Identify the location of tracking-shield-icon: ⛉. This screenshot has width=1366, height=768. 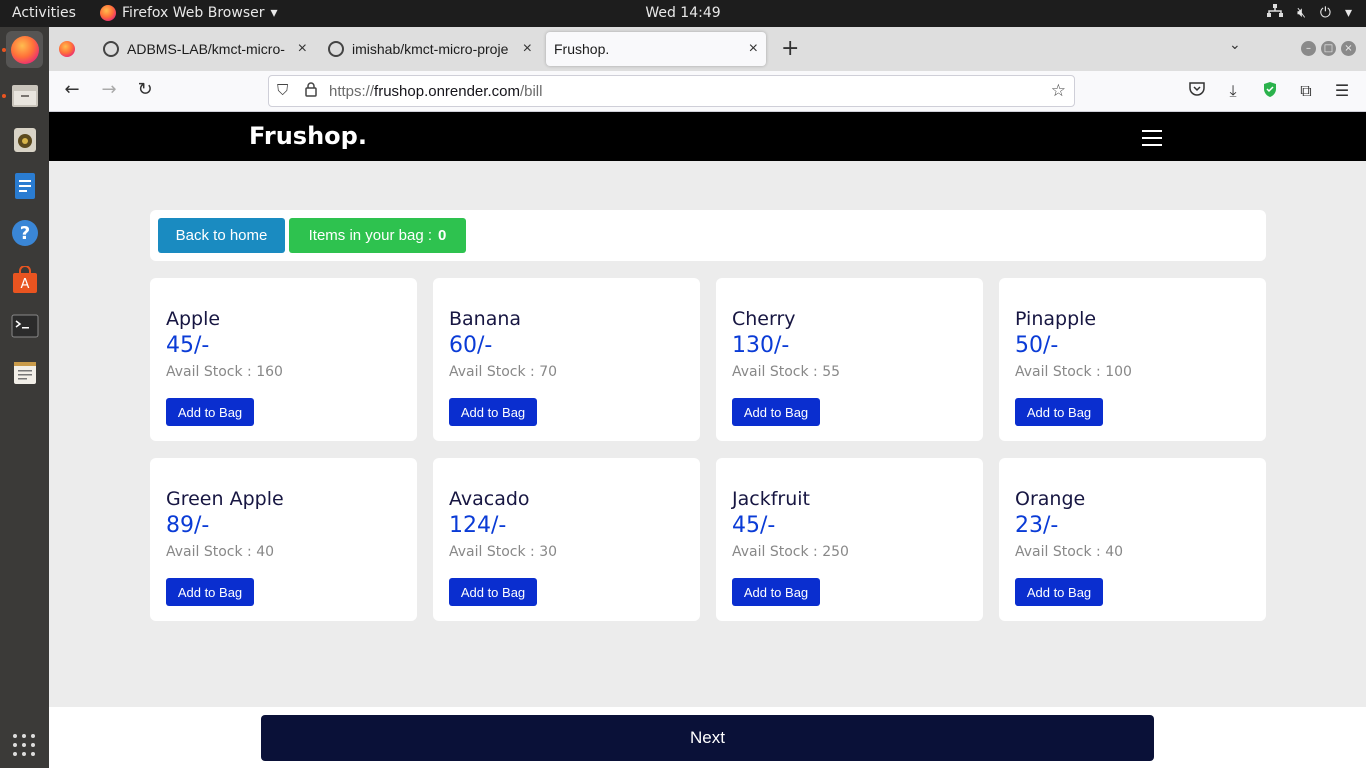
(282, 90).